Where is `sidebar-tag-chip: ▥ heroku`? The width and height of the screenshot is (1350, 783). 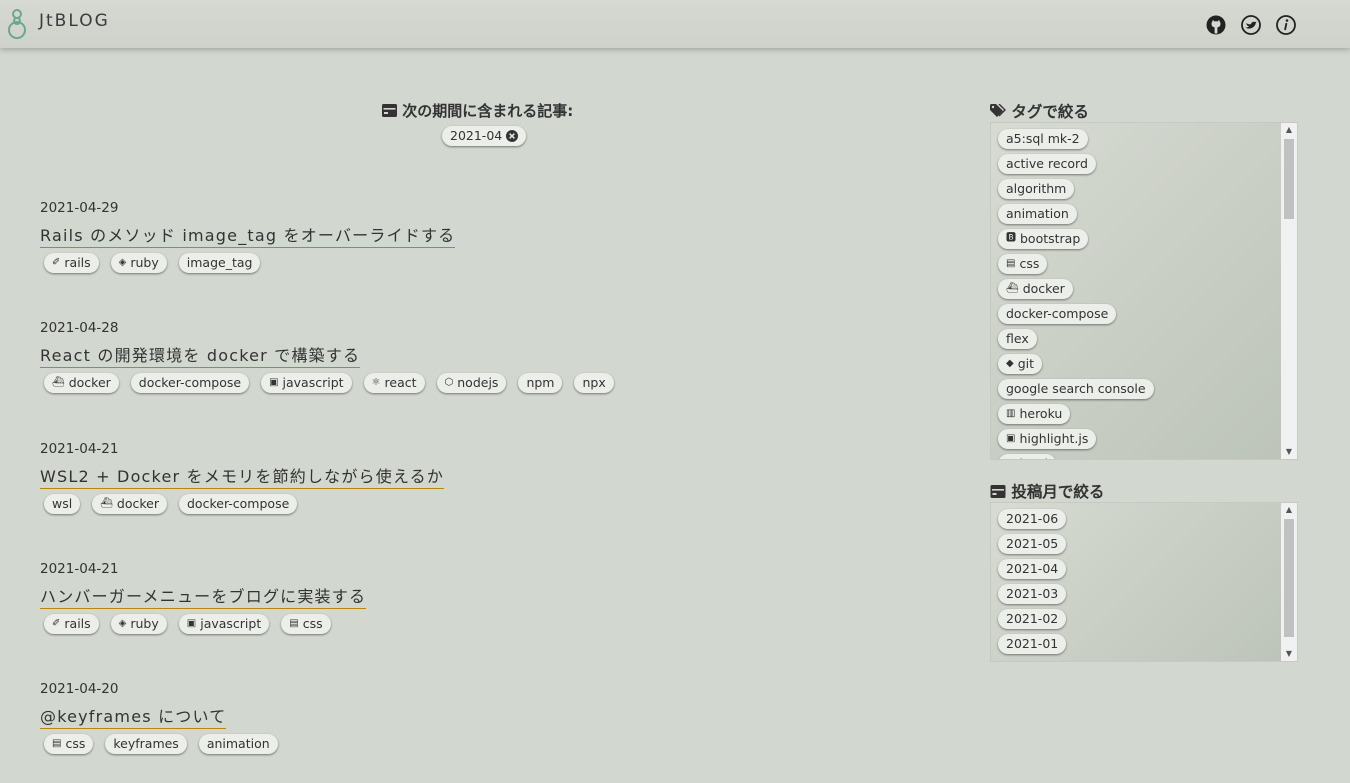 sidebar-tag-chip: ▥ heroku is located at coordinates (1034, 414).